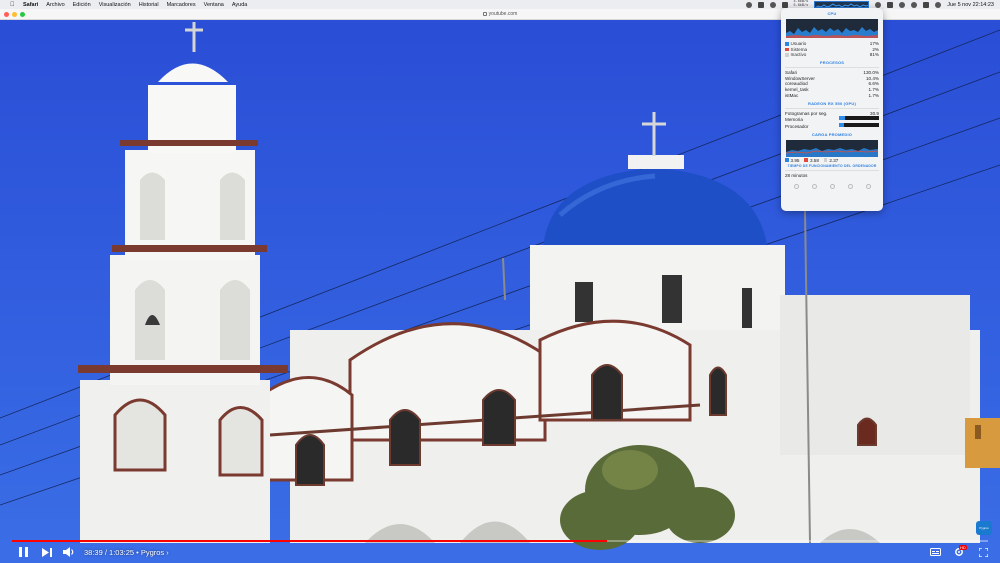 This screenshot has height=563, width=1000. Describe the element at coordinates (873, 95) in the screenshot. I see `process-value: 1.7%` at that location.